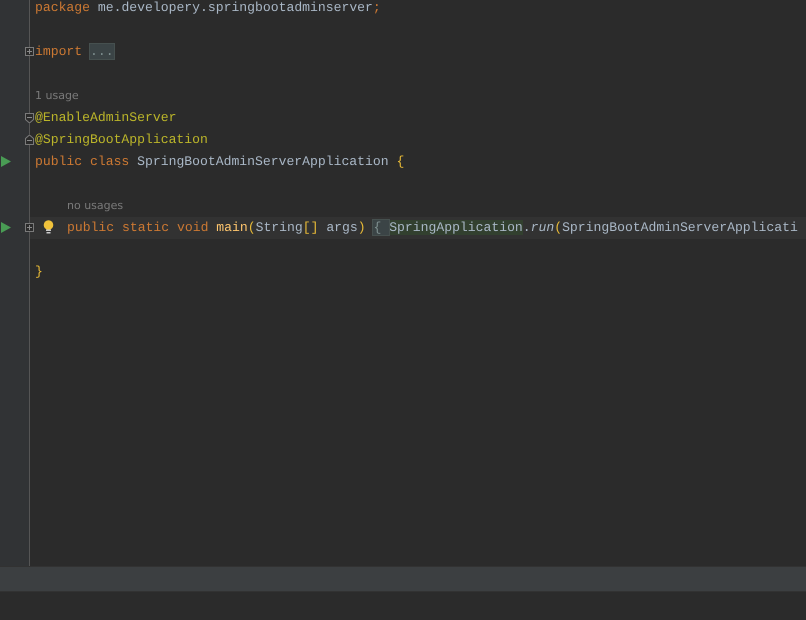 The width and height of the screenshot is (806, 620). What do you see at coordinates (432, 228) in the screenshot?
I see `code-line: public static void main(String[] args) { SpringApplication.run(SpringBootAdminServerApplicati` at bounding box center [432, 228].